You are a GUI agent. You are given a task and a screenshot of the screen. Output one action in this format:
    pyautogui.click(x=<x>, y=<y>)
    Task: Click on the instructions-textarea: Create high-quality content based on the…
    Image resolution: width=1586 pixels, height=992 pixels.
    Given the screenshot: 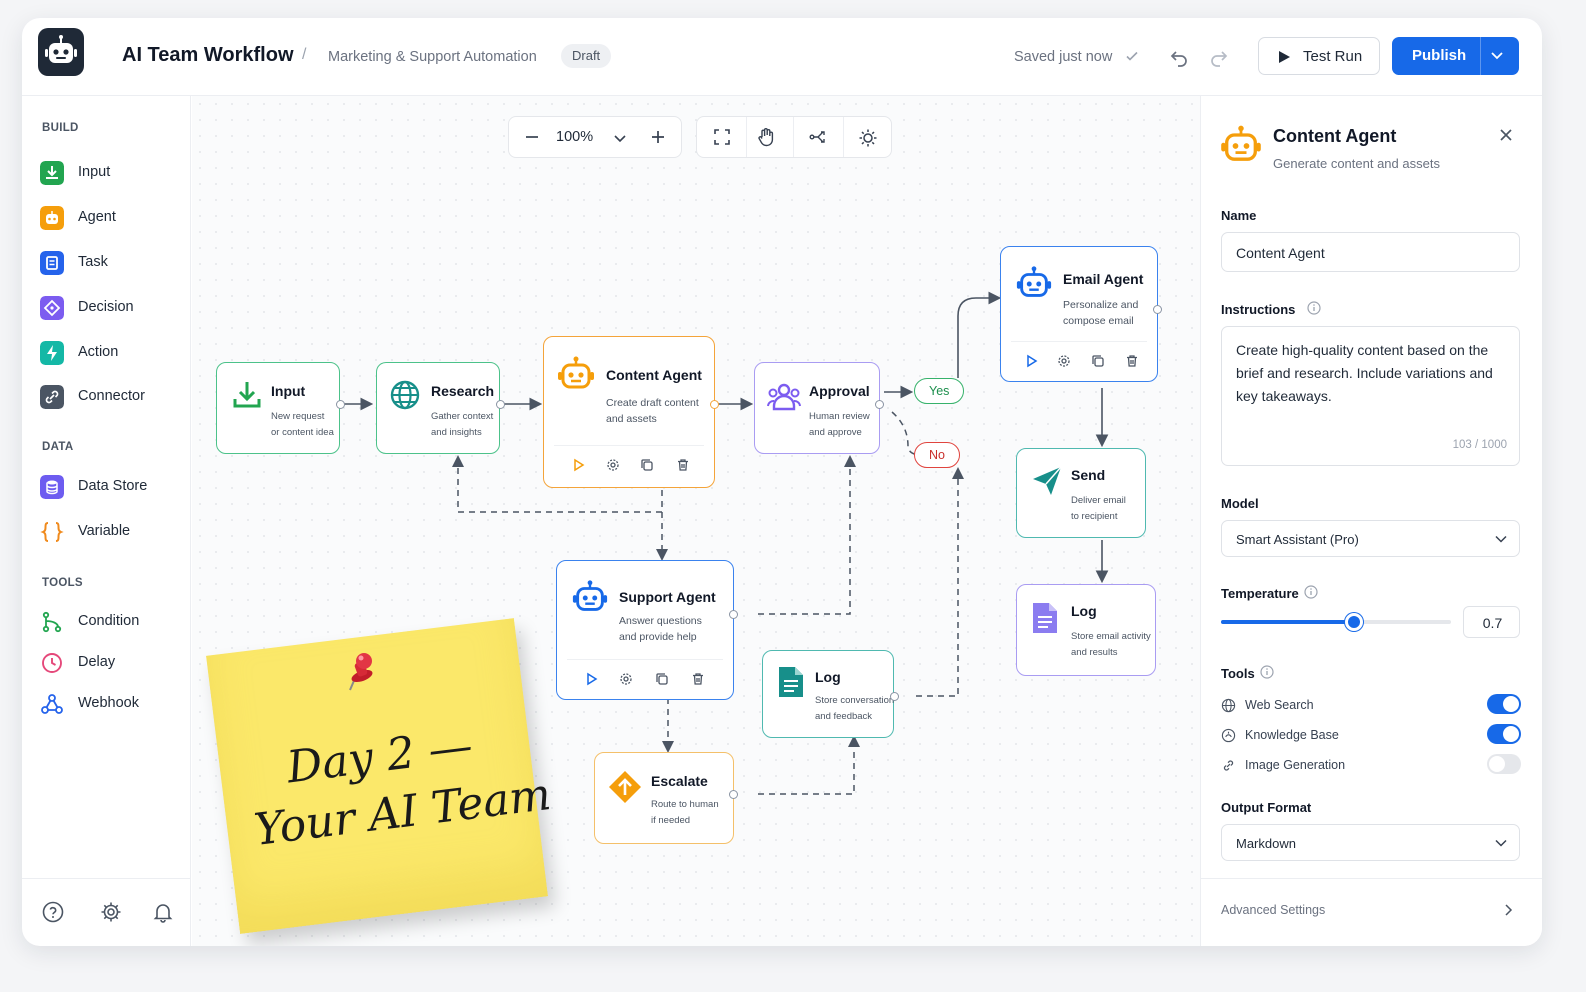 What is the action you would take?
    pyautogui.click(x=1370, y=396)
    